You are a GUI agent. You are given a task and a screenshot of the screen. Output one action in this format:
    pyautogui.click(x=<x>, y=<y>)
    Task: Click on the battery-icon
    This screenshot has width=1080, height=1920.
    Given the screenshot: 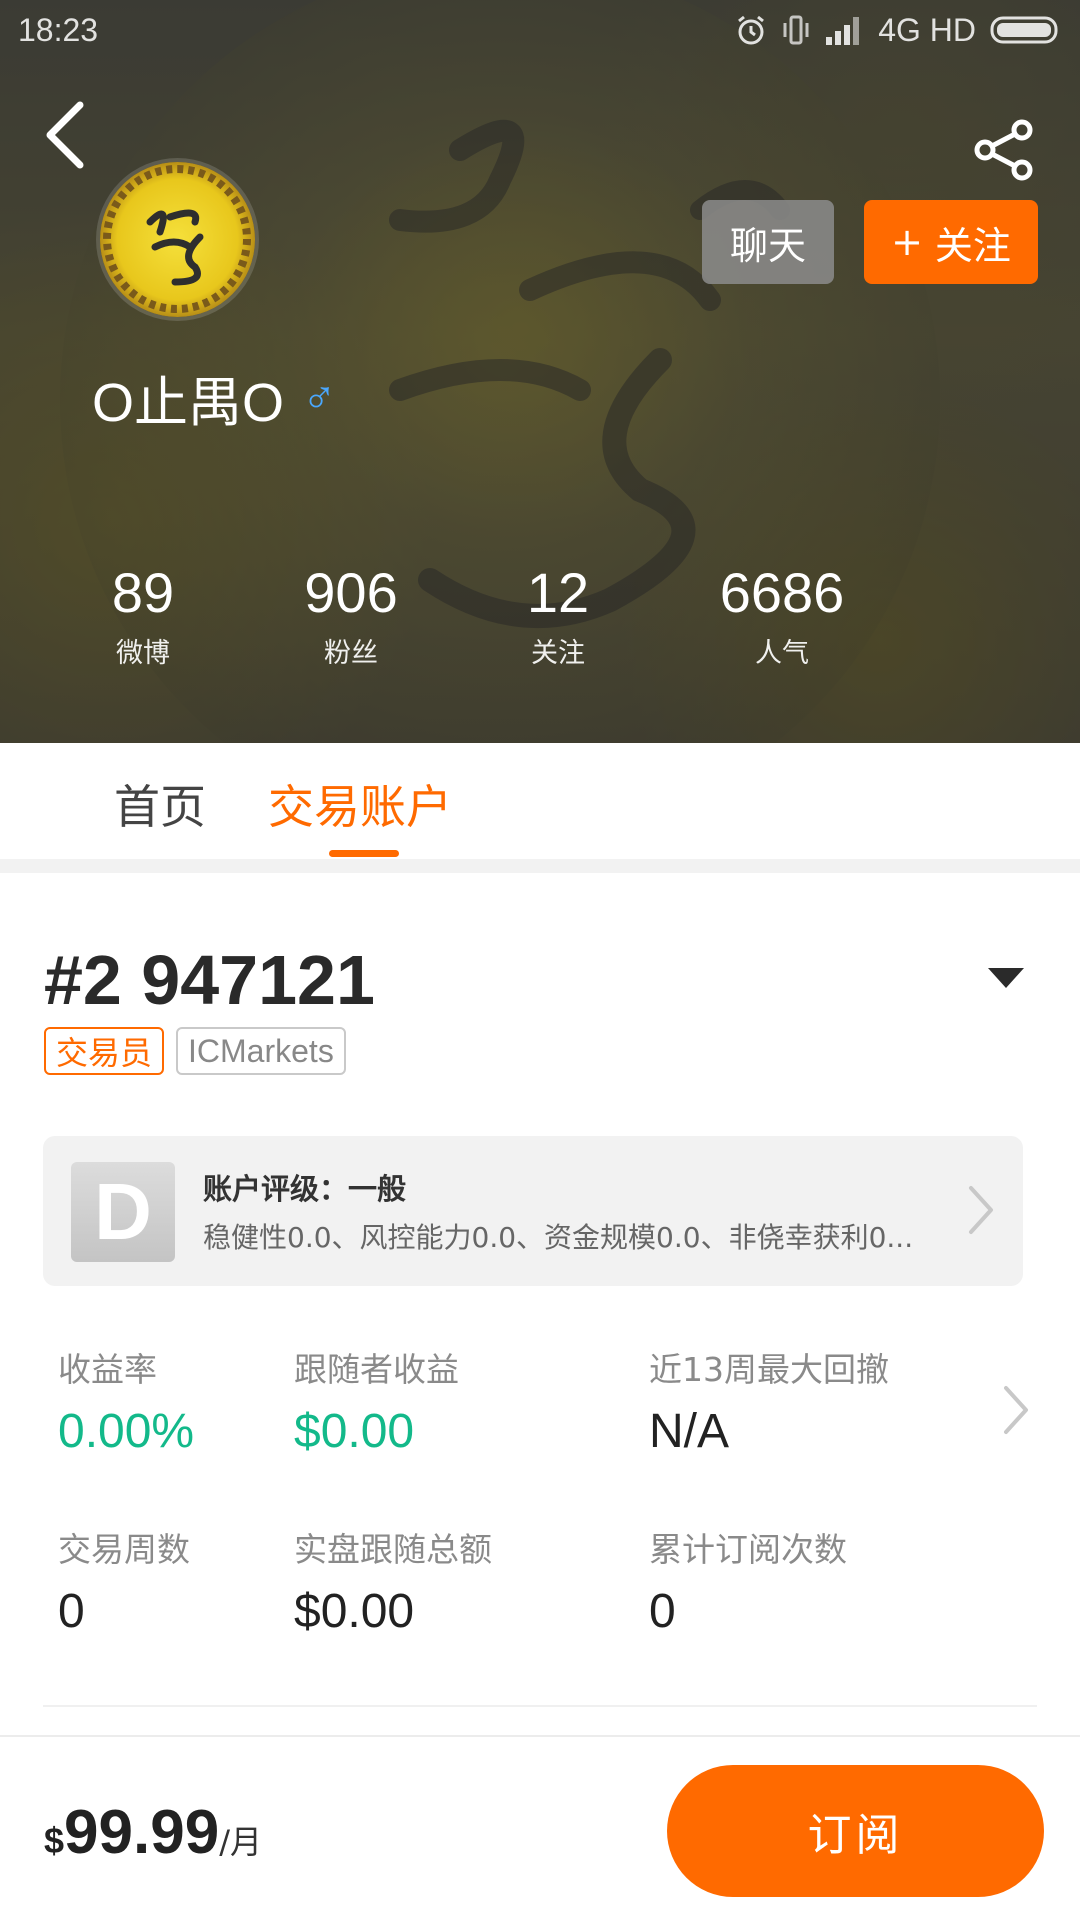 What is the action you would take?
    pyautogui.click(x=1024, y=30)
    